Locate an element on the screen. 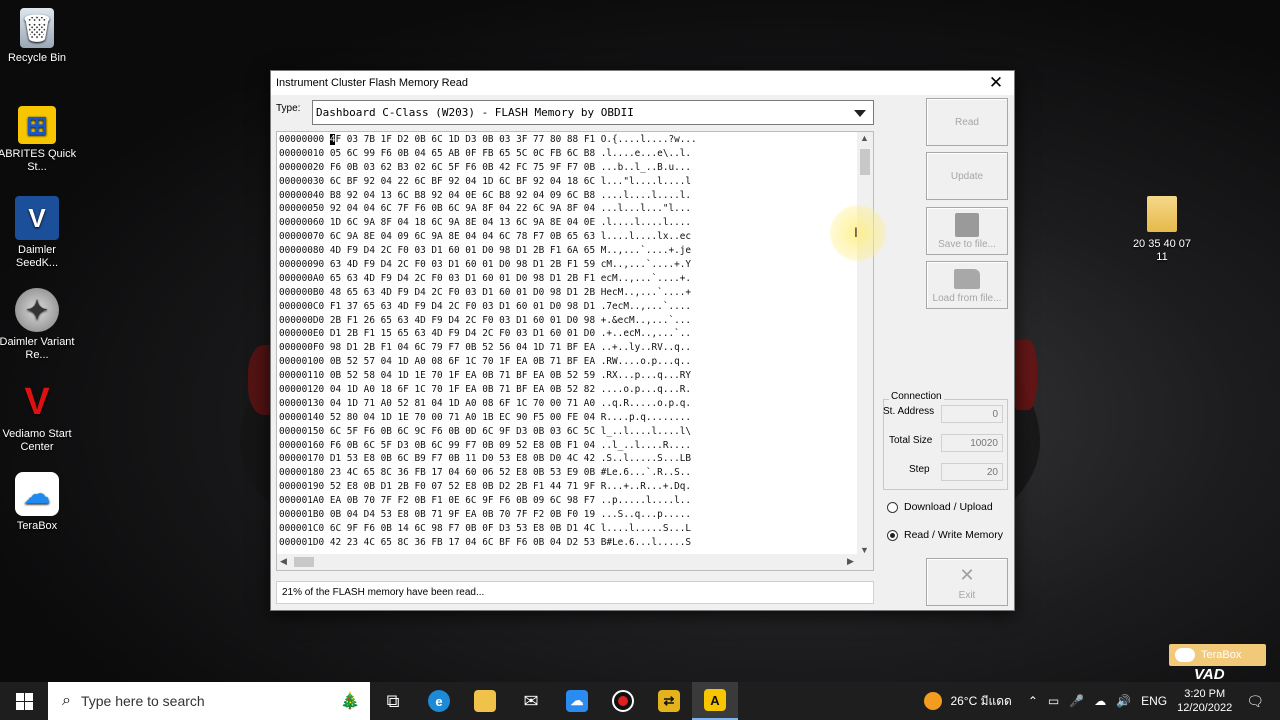 This screenshot has height=720, width=1280. scroll-up-icon: ▲ is located at coordinates (864, 138).